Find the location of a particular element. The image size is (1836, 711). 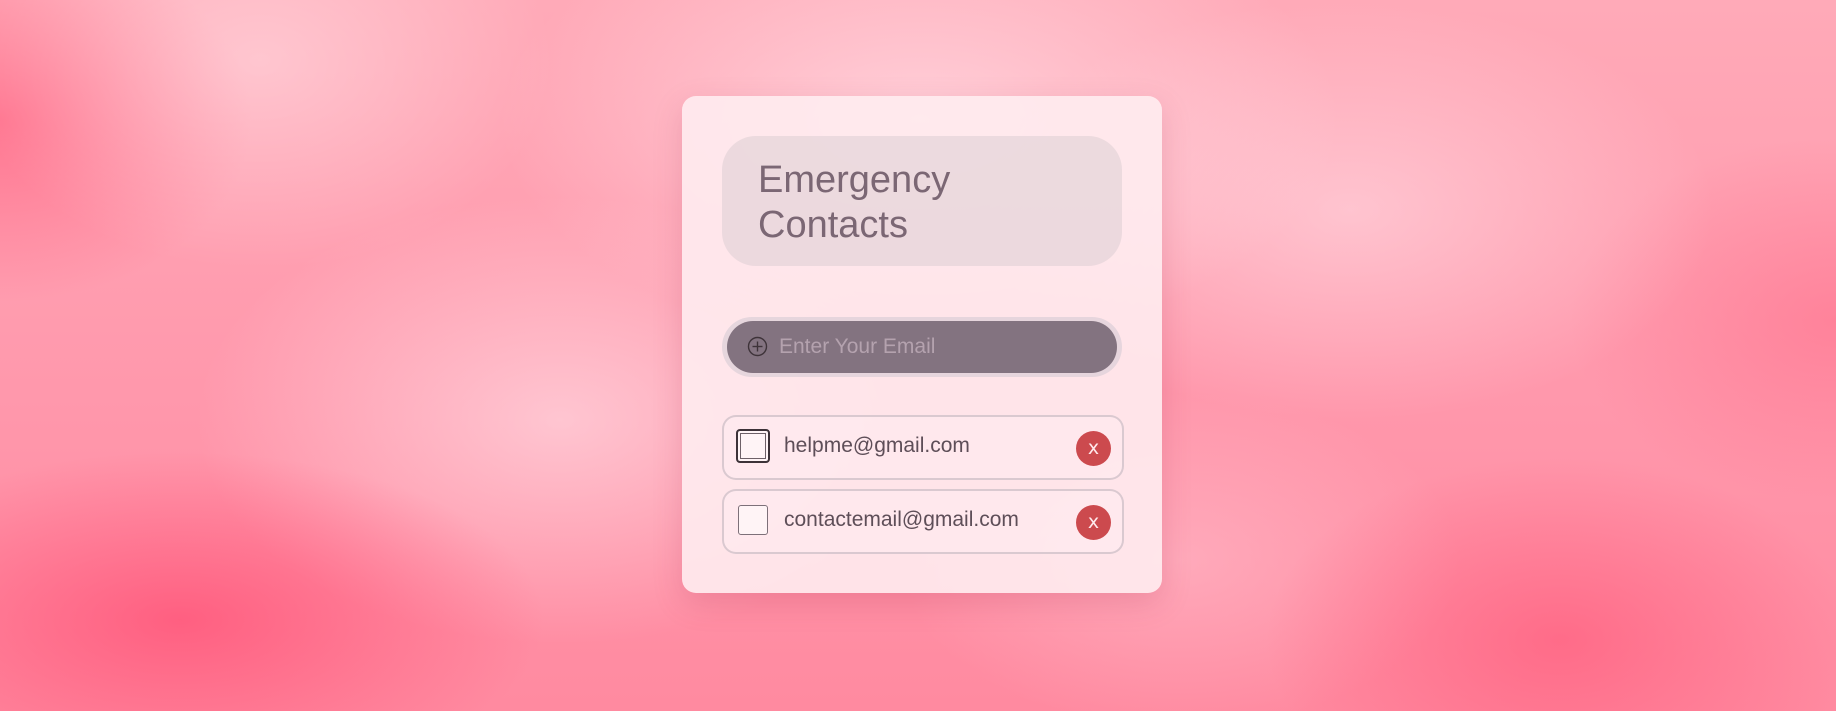

title-box: Emergency Contacts is located at coordinates (922, 201).